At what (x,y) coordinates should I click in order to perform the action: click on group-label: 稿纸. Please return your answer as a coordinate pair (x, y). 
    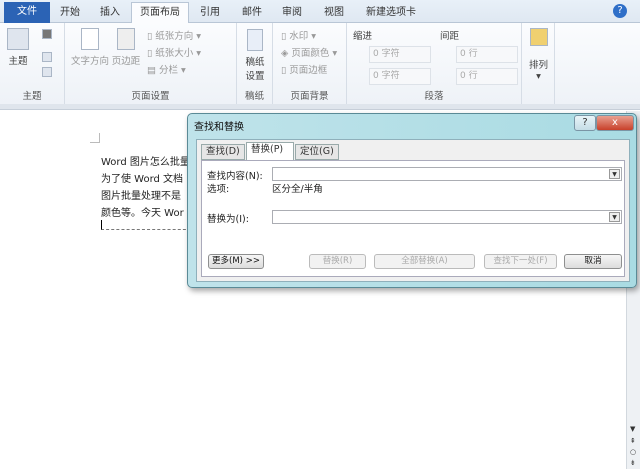
    Looking at the image, I should click on (254, 96).